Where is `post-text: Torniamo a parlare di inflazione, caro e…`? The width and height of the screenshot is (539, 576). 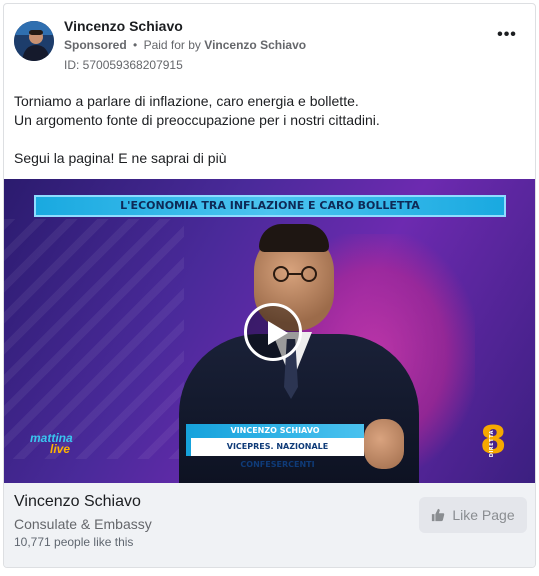
post-text: Torniamo a parlare di inflazione, caro e… is located at coordinates (269, 130).